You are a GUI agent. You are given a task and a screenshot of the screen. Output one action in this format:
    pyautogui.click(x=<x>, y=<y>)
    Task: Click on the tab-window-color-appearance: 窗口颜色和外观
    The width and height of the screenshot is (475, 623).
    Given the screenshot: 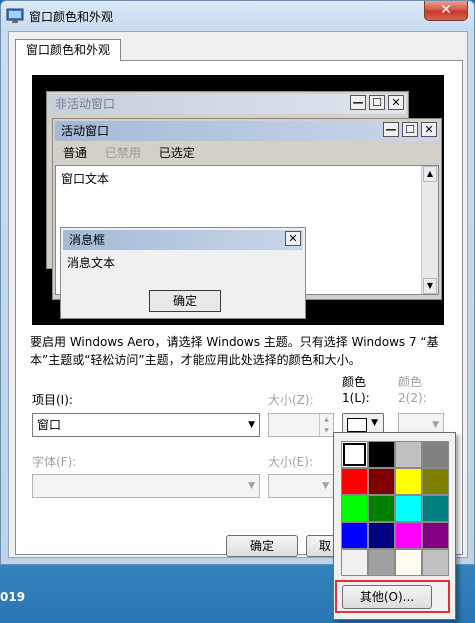 What is the action you would take?
    pyautogui.click(x=68, y=50)
    